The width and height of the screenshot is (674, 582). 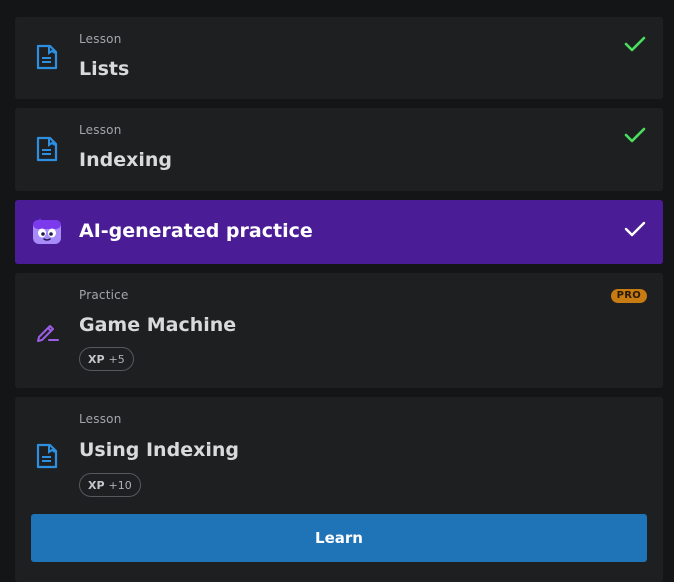 I want to click on item-title: Using Indexing, so click(x=159, y=450).